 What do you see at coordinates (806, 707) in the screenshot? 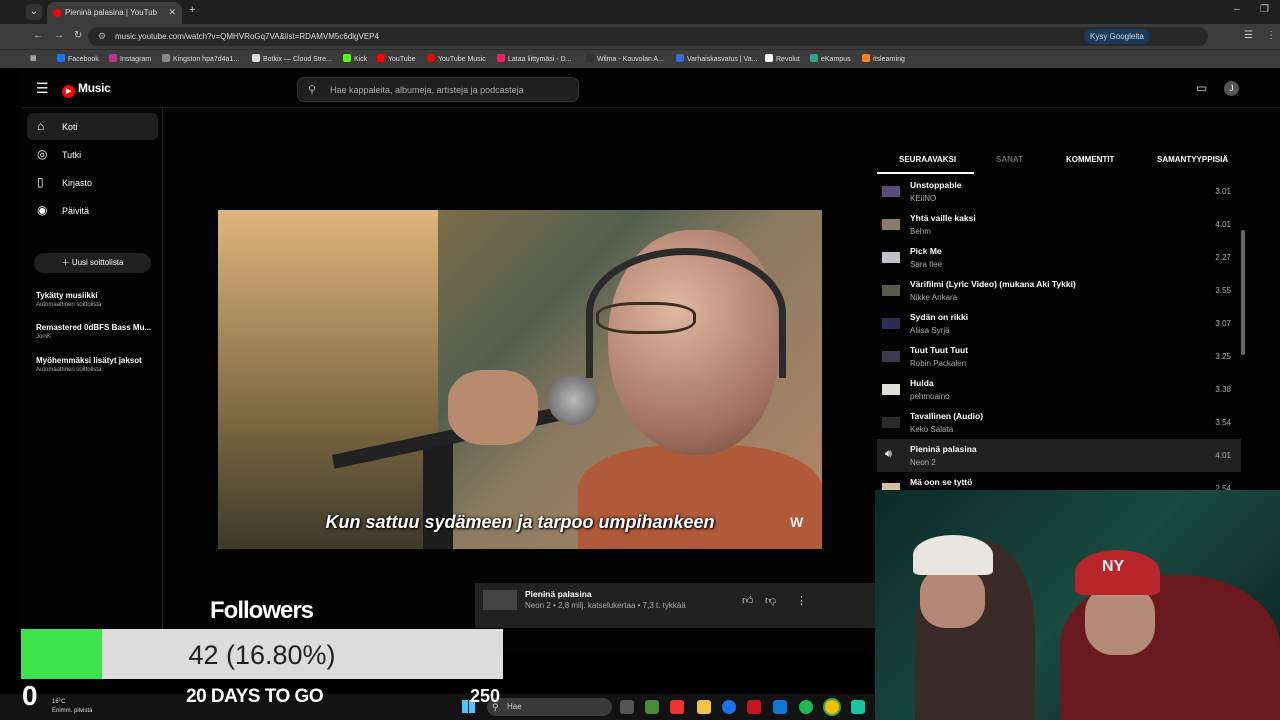
I see `spotify-icon` at bounding box center [806, 707].